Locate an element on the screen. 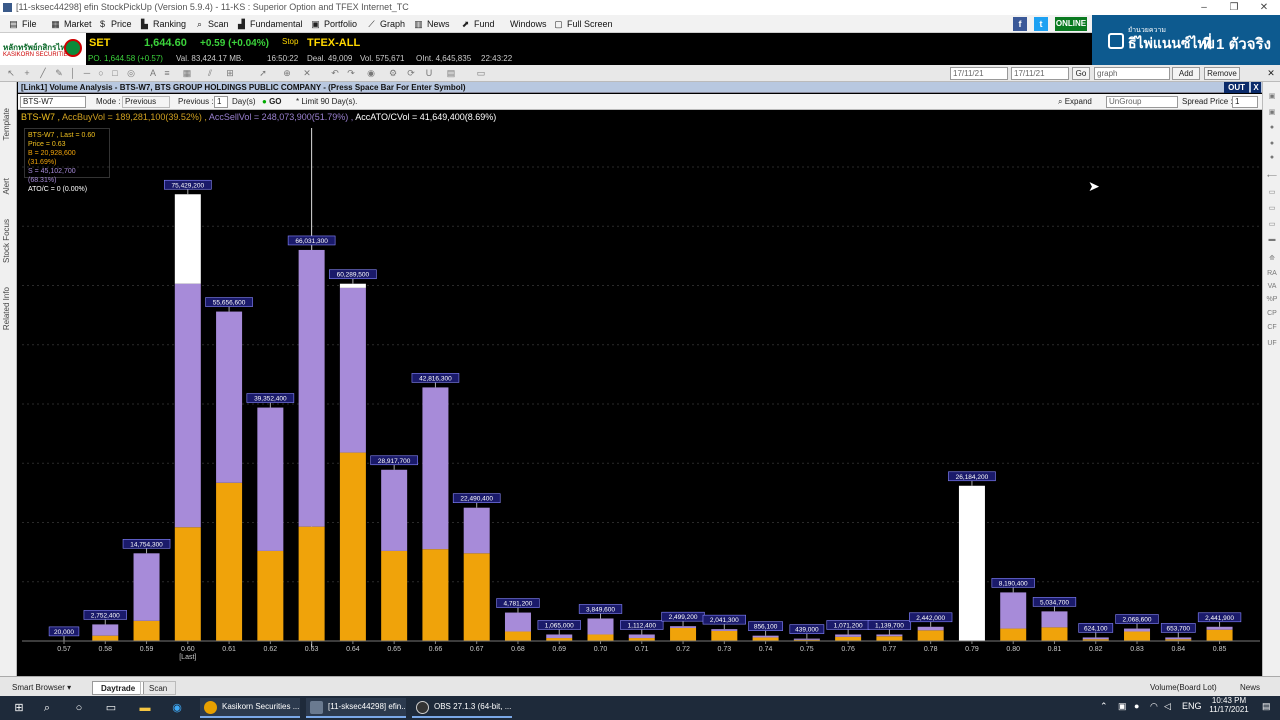  tray-chevron-icon: ⌃ is located at coordinates (1104, 706).